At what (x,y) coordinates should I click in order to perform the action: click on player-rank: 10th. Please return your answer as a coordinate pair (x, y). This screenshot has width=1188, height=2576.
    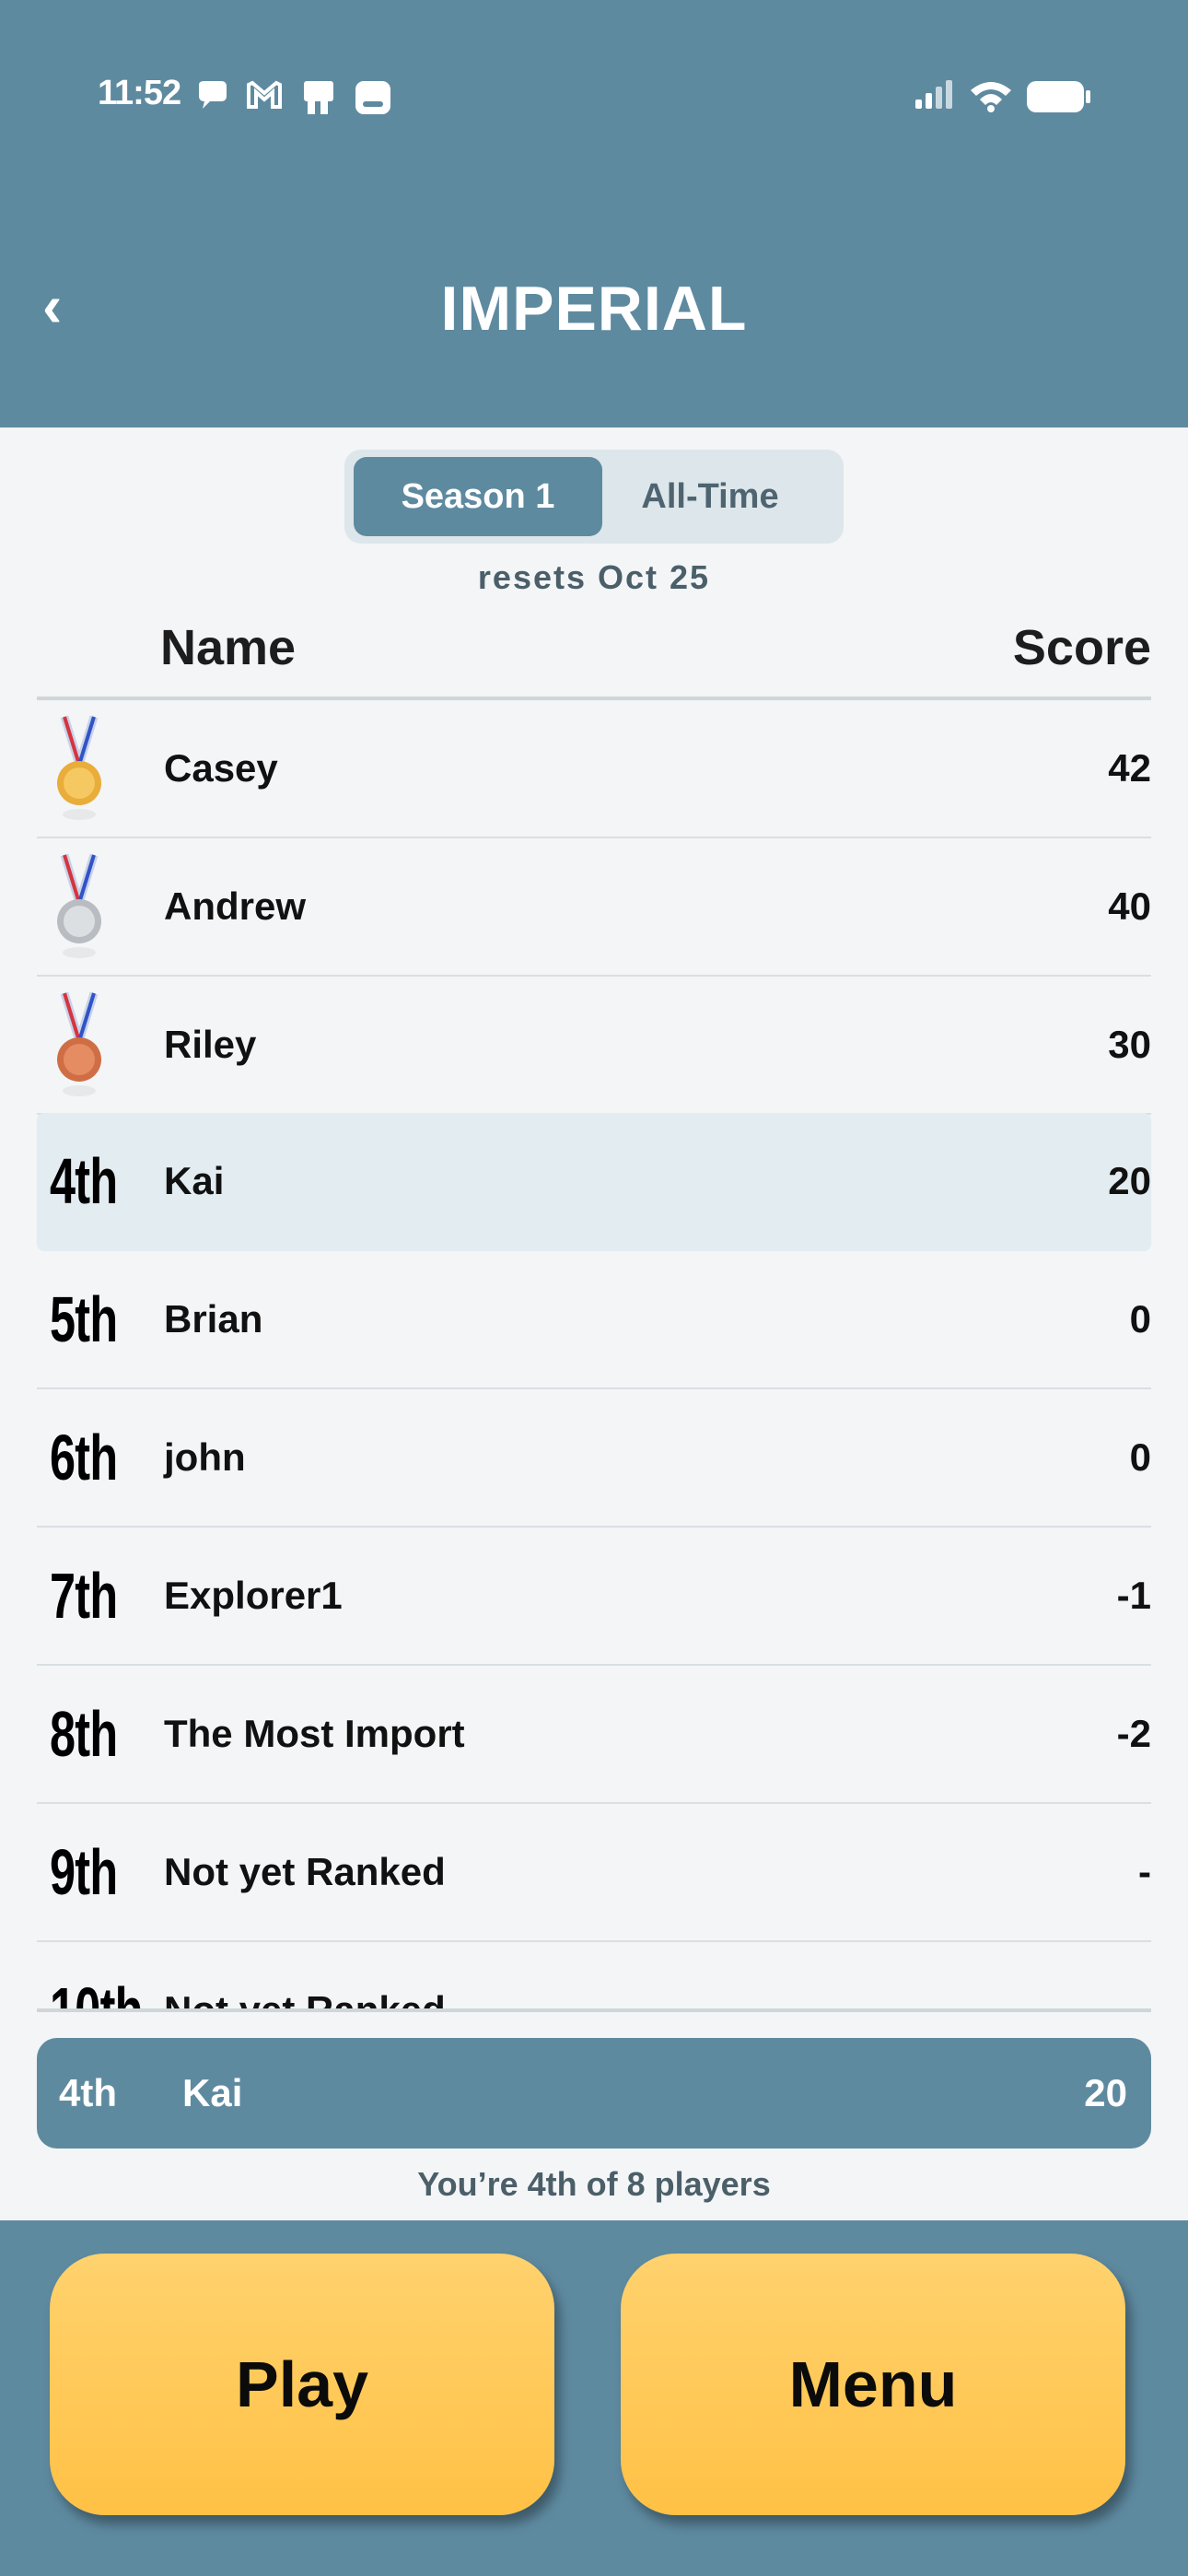
    Looking at the image, I should click on (96, 1992).